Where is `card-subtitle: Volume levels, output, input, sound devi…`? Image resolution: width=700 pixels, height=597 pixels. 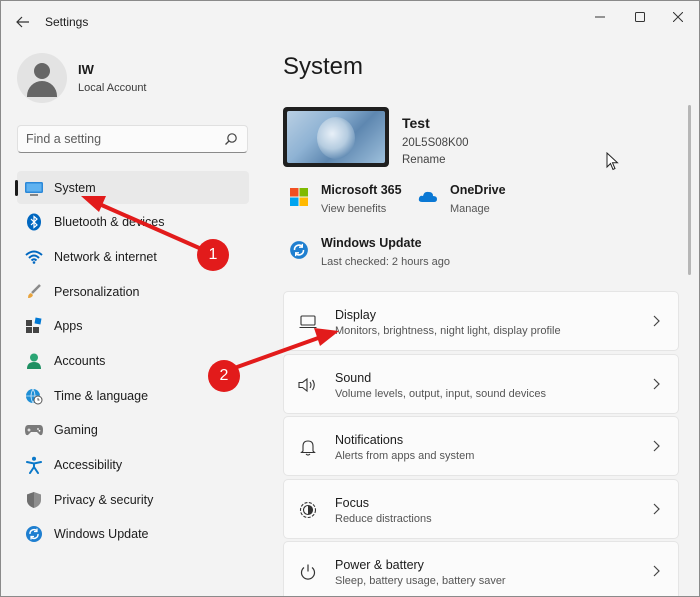
card-subtitle: Volume levels, output, input, sound devi… is located at coordinates (440, 393).